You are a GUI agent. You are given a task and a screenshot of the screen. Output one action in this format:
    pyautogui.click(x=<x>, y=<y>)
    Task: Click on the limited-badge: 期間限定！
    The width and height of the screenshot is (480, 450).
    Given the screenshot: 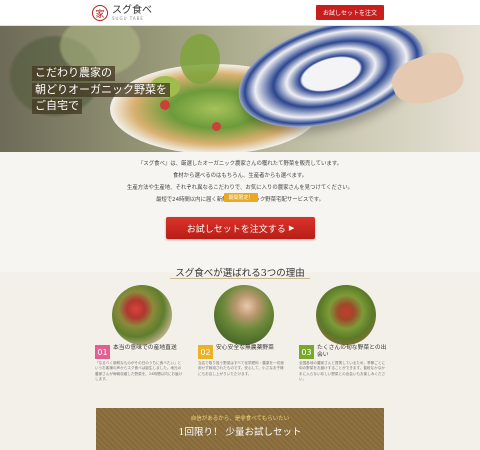 What is the action you would take?
    pyautogui.click(x=241, y=197)
    